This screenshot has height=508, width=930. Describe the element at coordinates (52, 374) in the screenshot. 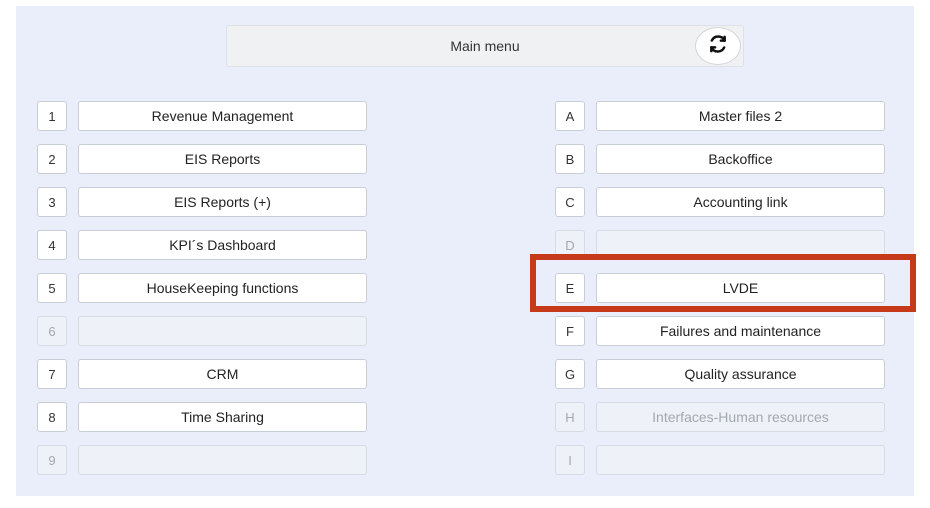

I see `menu-key: 7` at that location.